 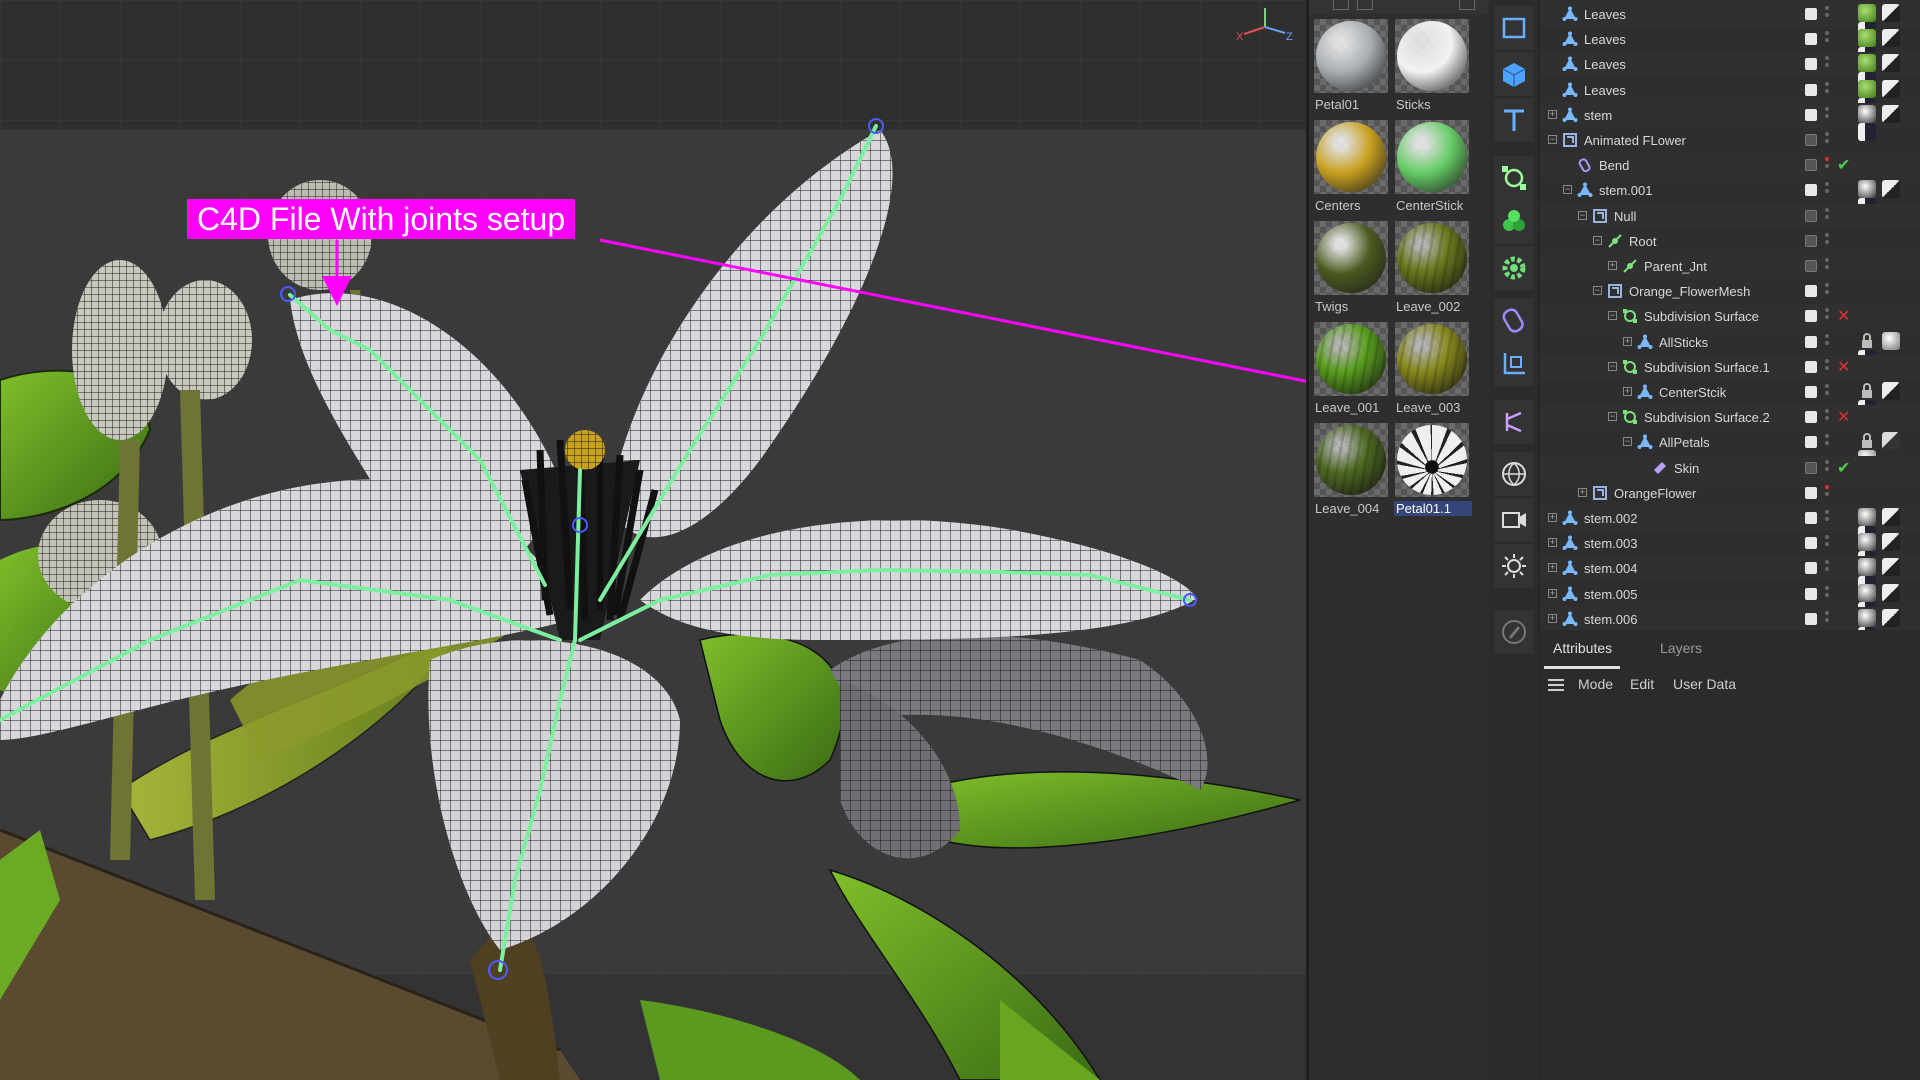 What do you see at coordinates (1683, 342) in the screenshot?
I see `object-name: AllSticks` at bounding box center [1683, 342].